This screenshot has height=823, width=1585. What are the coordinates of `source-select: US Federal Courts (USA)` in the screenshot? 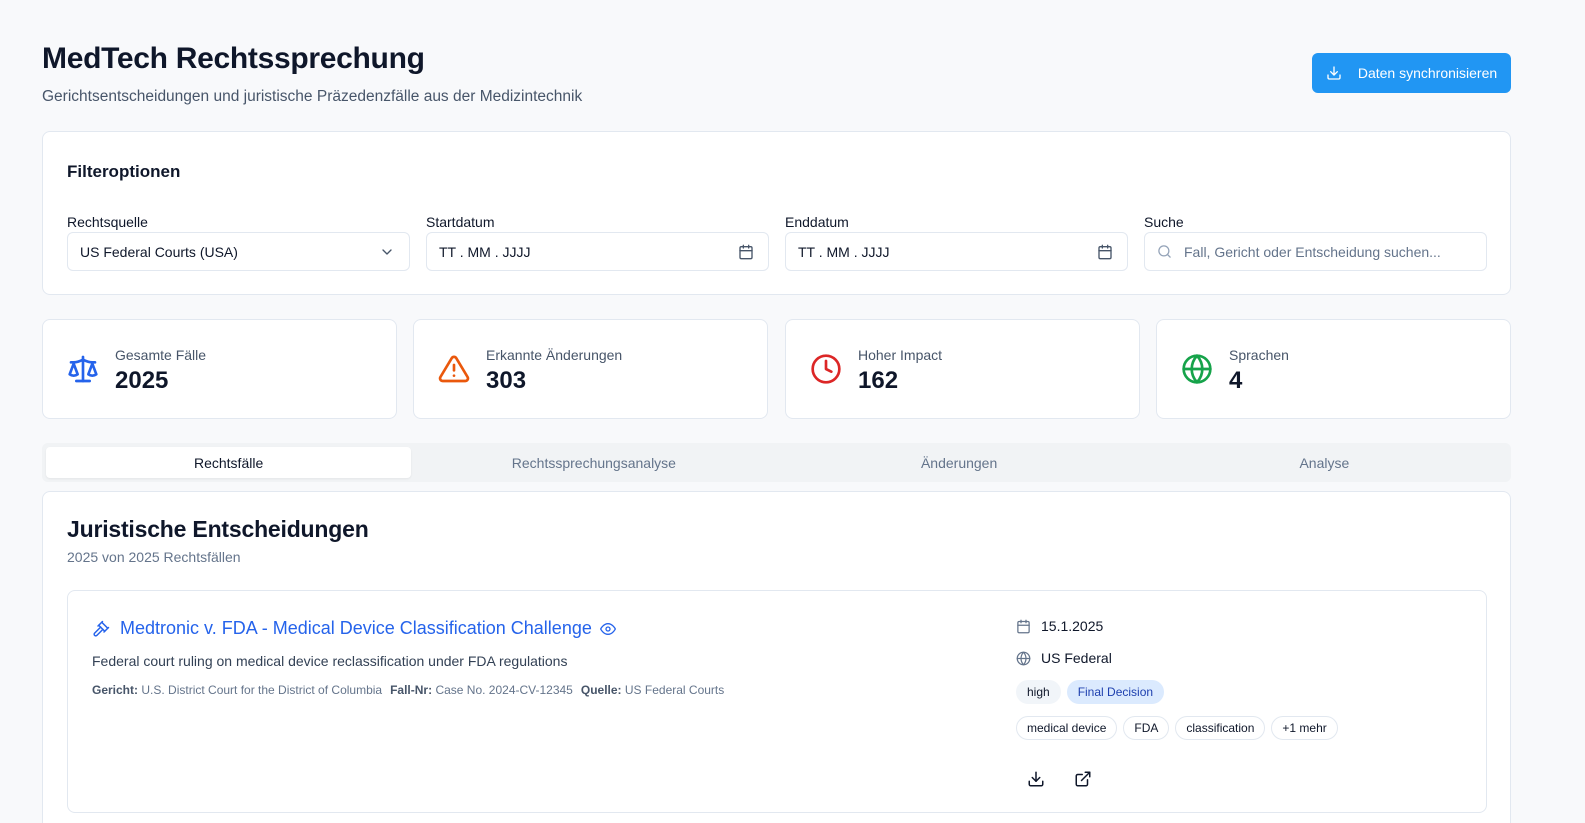 It's located at (238, 251).